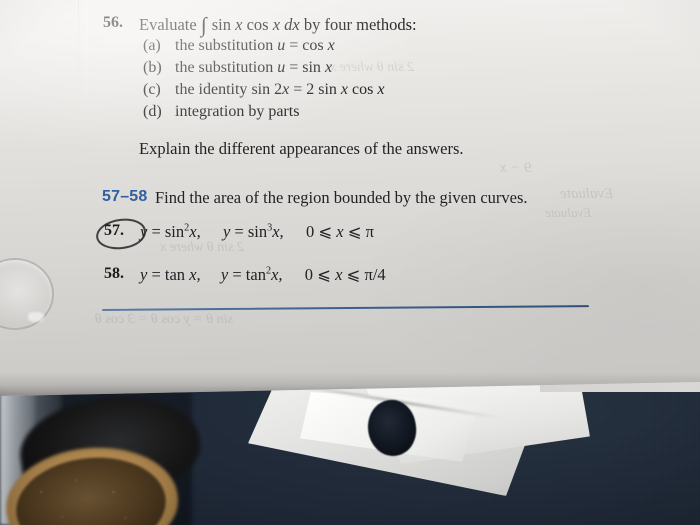 This screenshot has width=700, height=525. What do you see at coordinates (375, 274) in the screenshot?
I see `problem-58-hi: π/4` at bounding box center [375, 274].